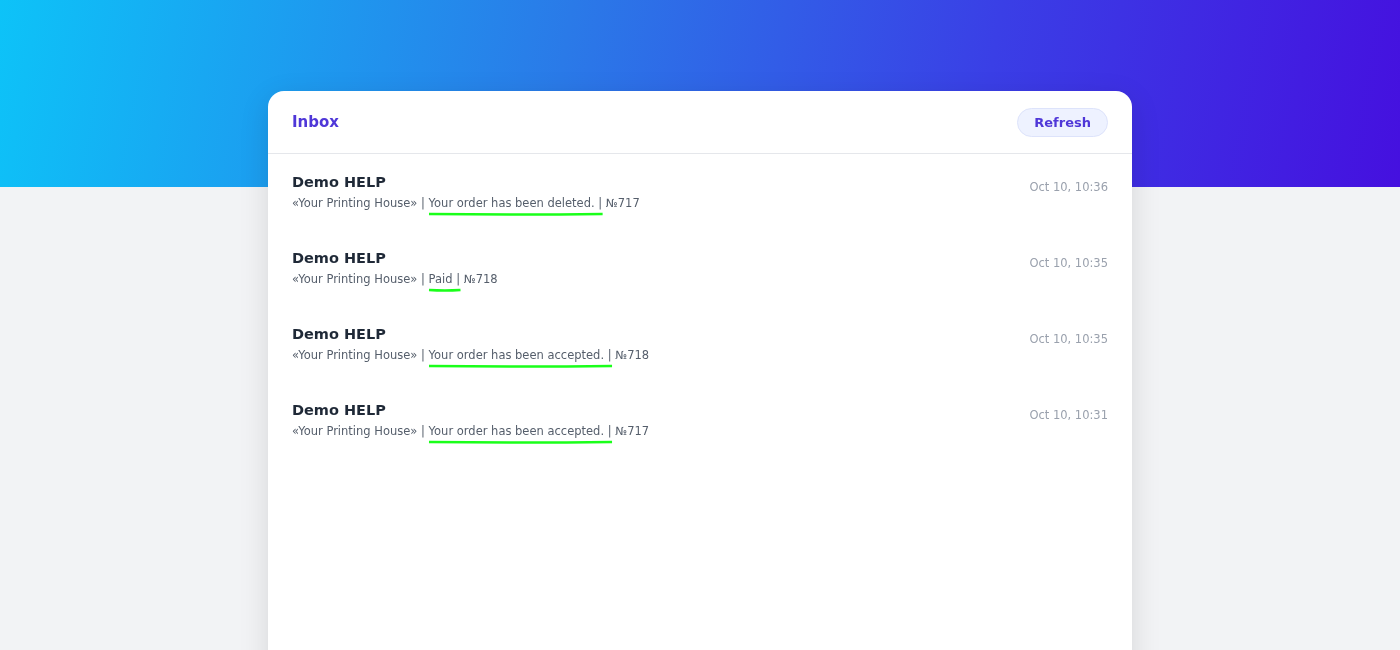 The width and height of the screenshot is (1400, 650). What do you see at coordinates (471, 431) in the screenshot?
I see `message-preview: «Your Printing House» | Your order has been accepted. | №717` at bounding box center [471, 431].